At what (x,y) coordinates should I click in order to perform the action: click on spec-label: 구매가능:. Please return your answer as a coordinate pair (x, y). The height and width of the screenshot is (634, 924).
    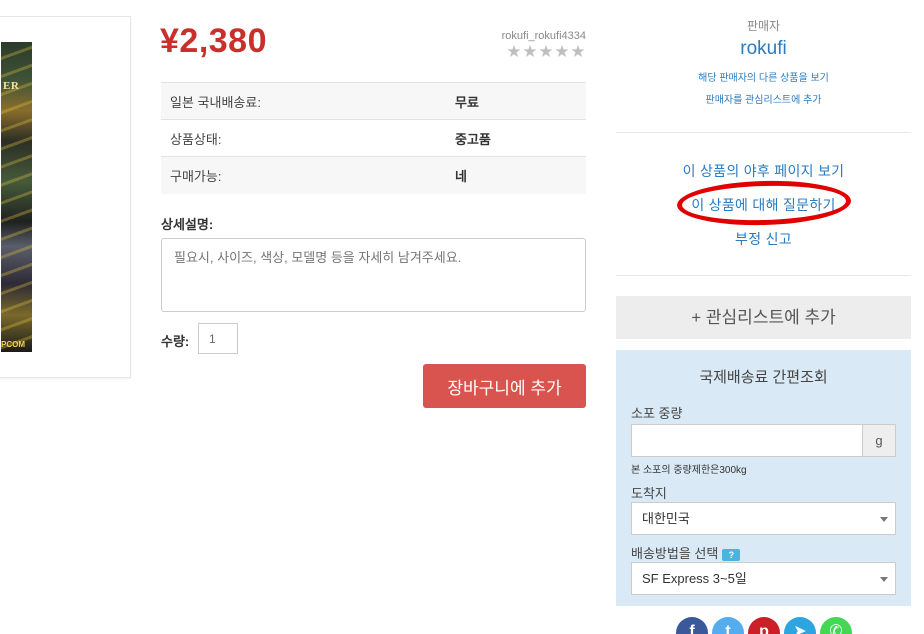
    Looking at the image, I should click on (196, 176).